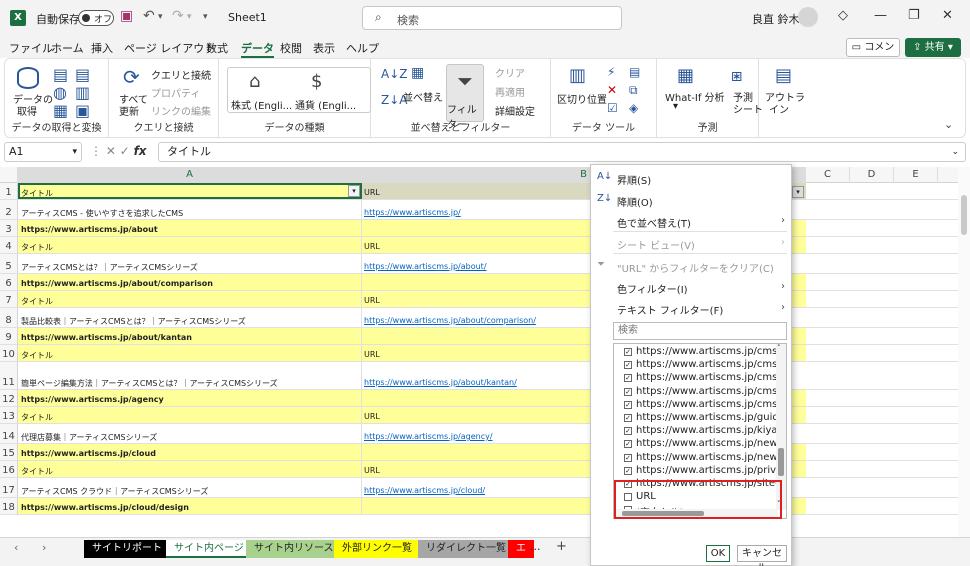  Describe the element at coordinates (633, 108) in the screenshot. I see `data-model-icon: ◈` at that location.